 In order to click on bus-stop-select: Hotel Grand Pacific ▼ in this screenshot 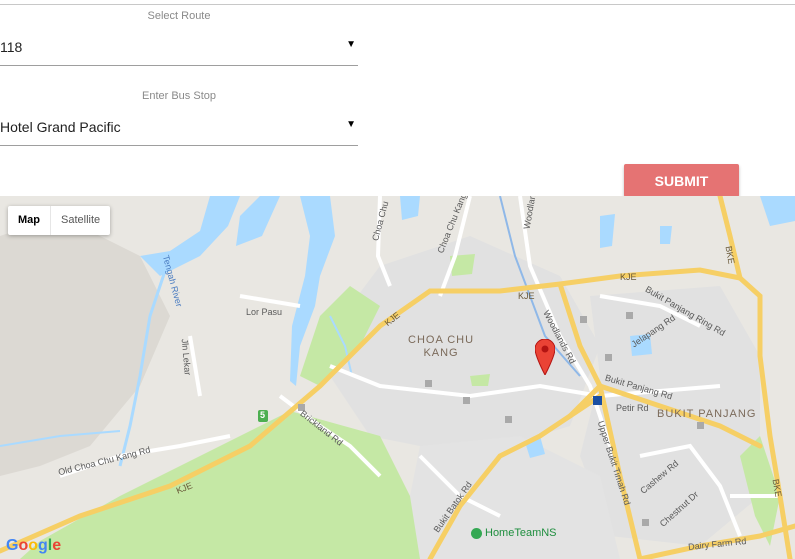, I will do `click(179, 128)`.